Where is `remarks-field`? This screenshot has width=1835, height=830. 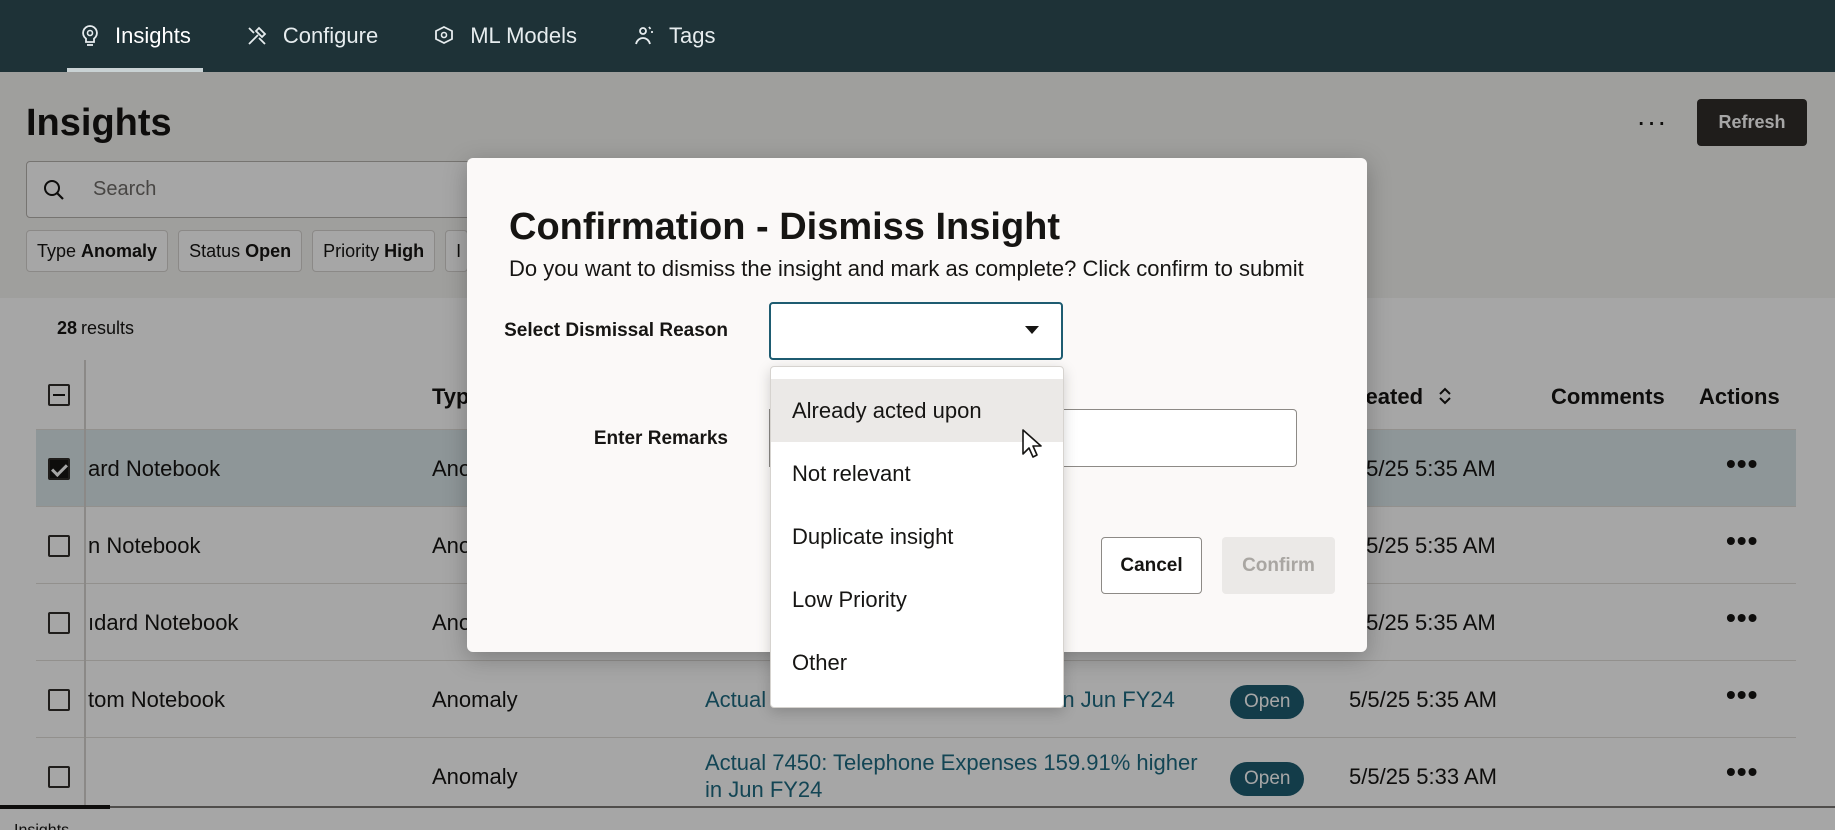
remarks-field is located at coordinates (1180, 438).